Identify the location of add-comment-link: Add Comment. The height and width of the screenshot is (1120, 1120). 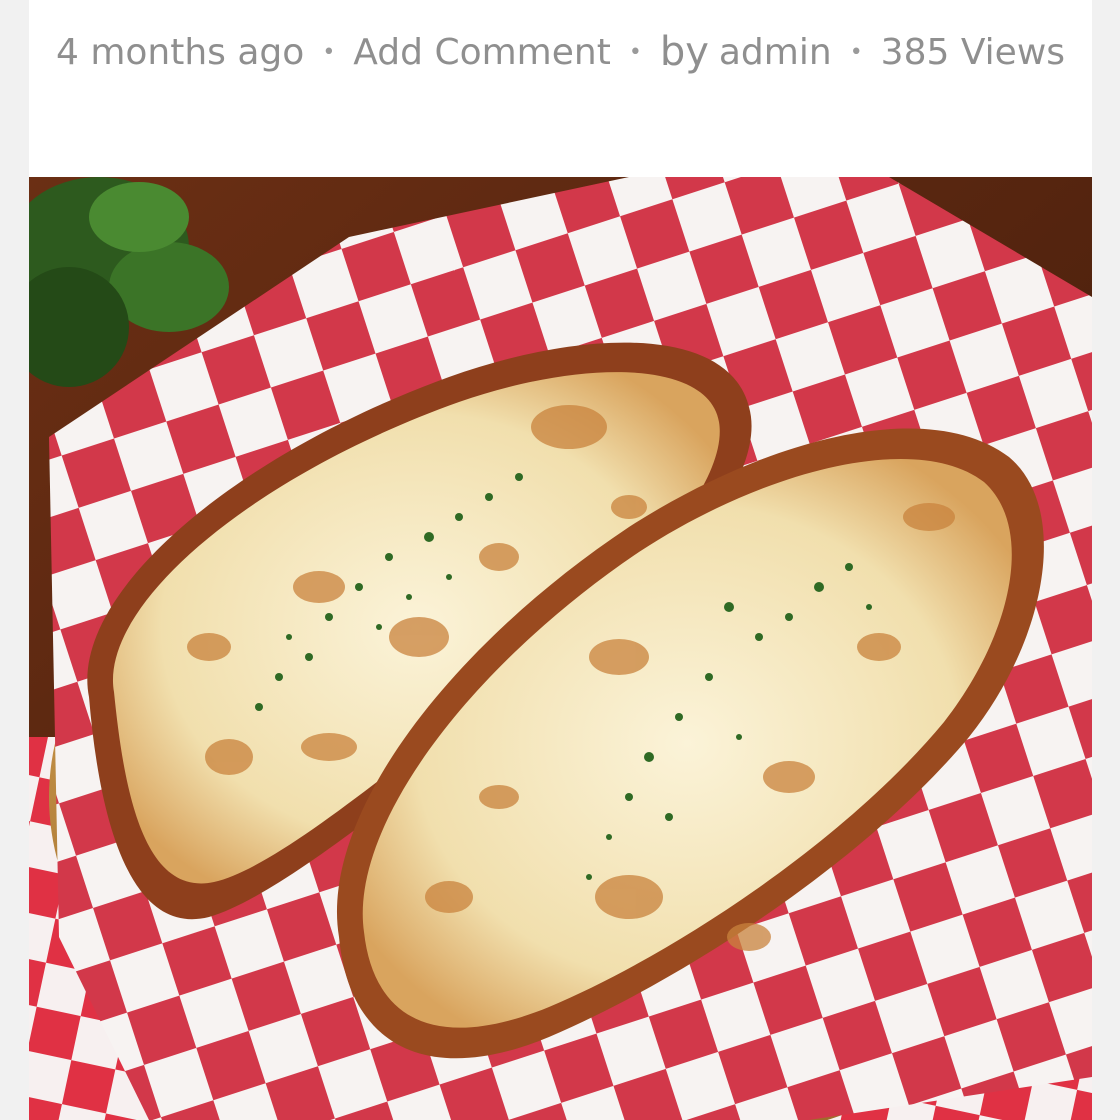
(482, 52).